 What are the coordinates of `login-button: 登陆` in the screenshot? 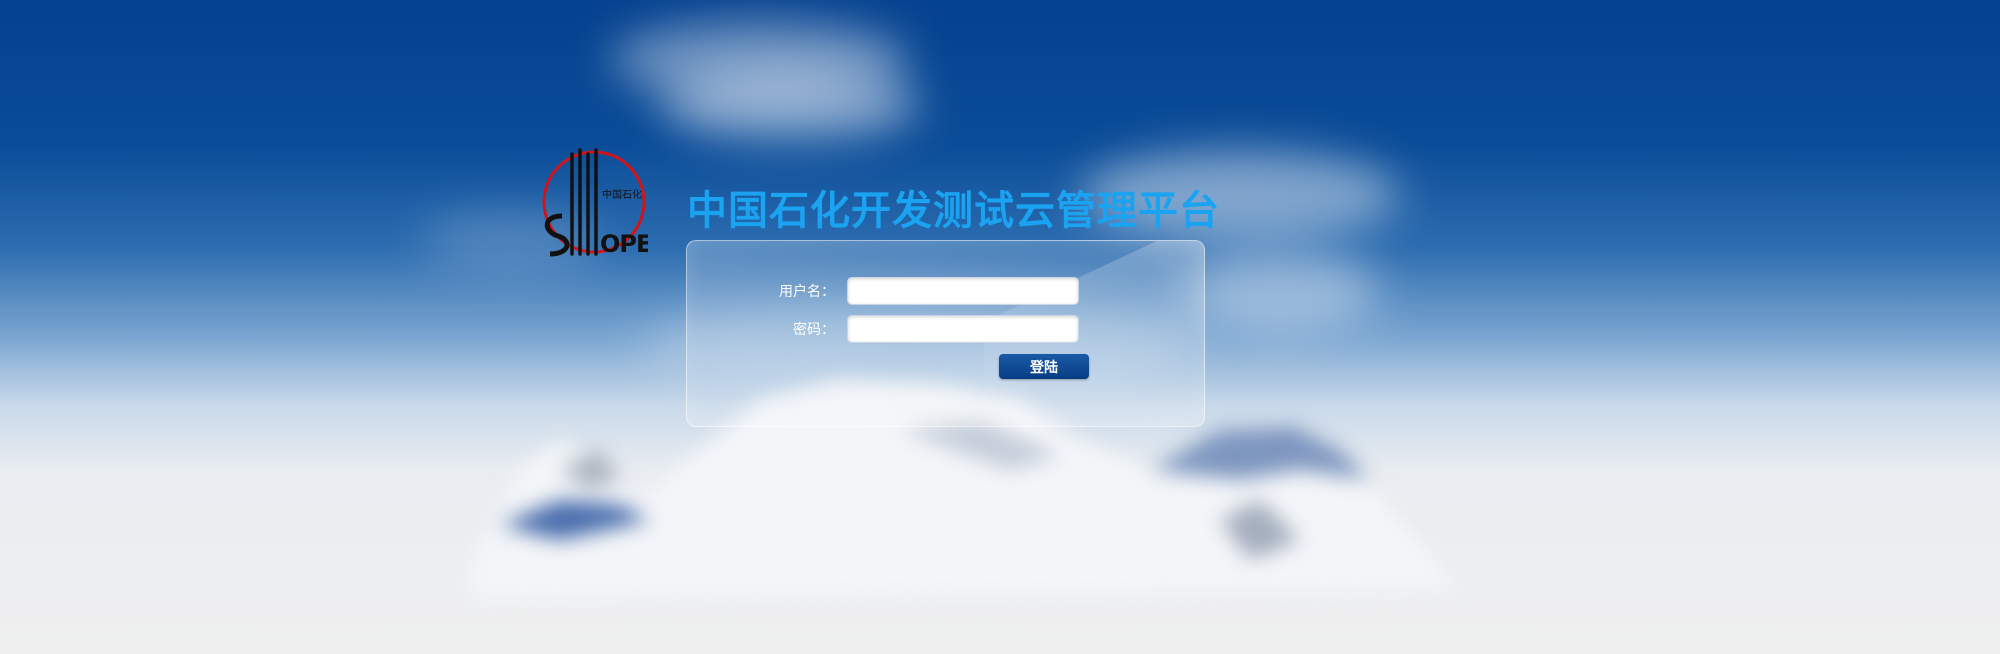 It's located at (1044, 366).